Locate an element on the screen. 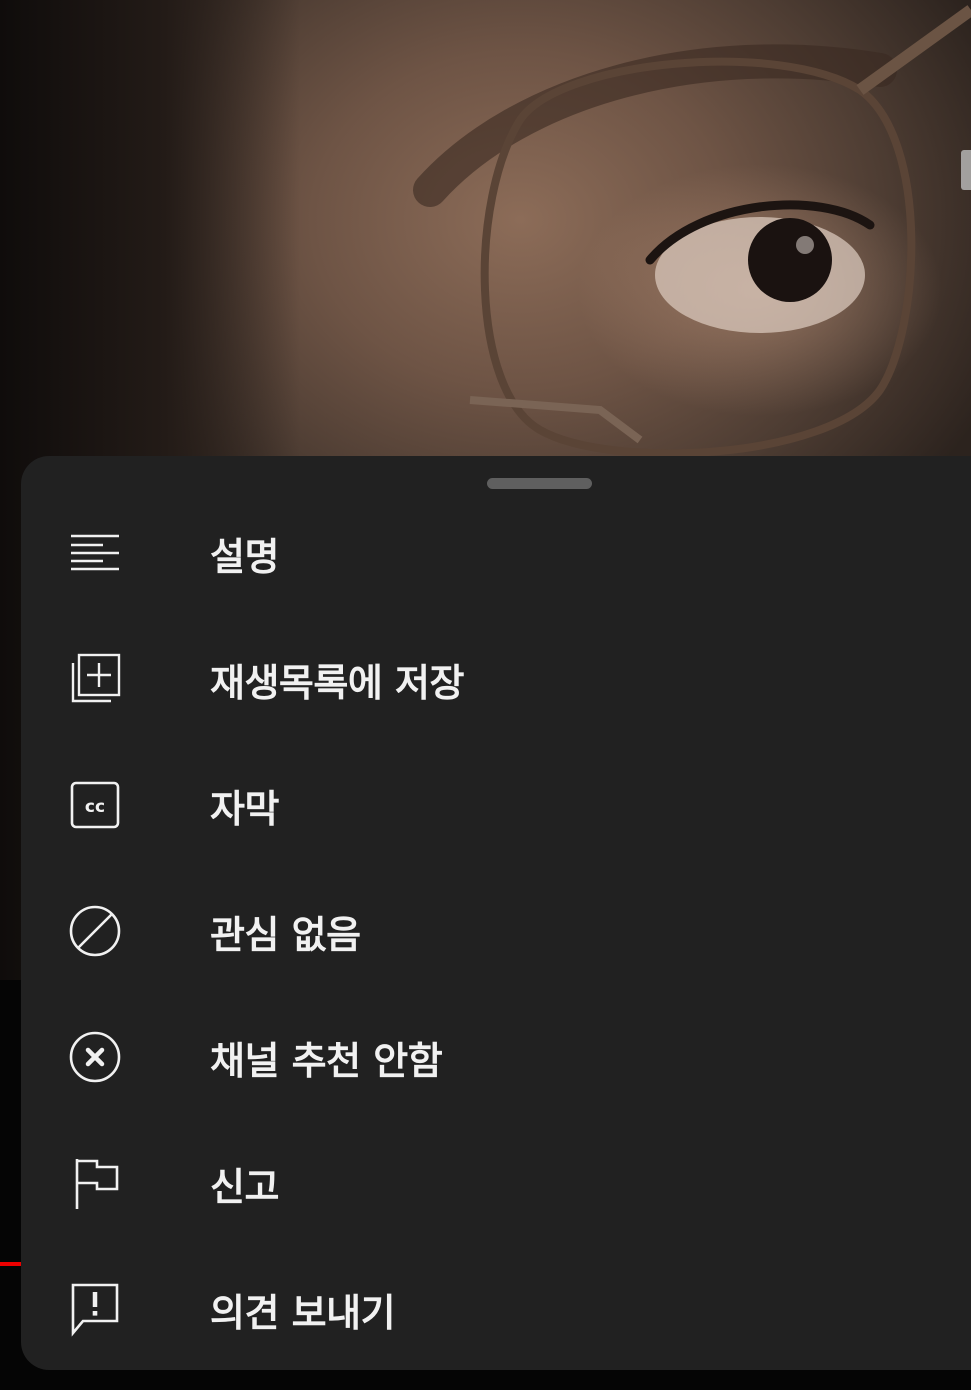 This screenshot has width=971, height=1390. menu-item-label: 설명 is located at coordinates (244, 556).